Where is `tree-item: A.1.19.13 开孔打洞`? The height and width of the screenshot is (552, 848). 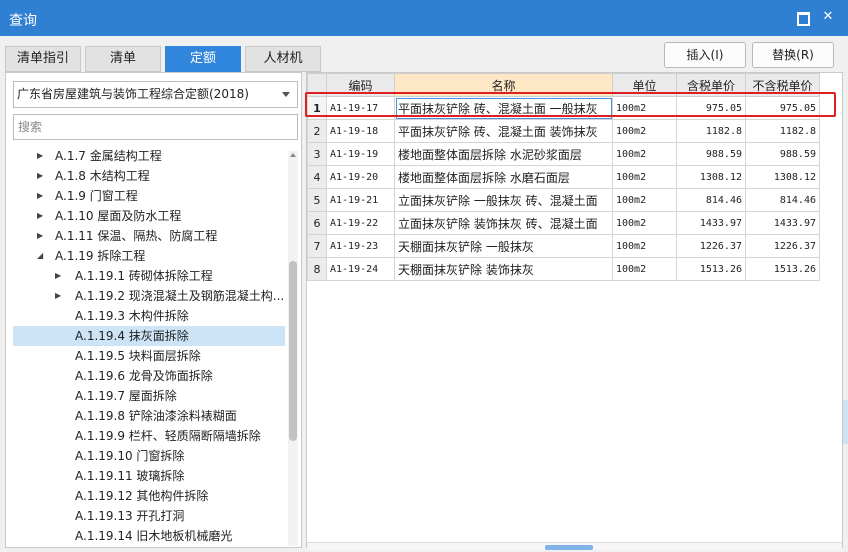
tree-item: A.1.19.13 开孔打洞 is located at coordinates (149, 516).